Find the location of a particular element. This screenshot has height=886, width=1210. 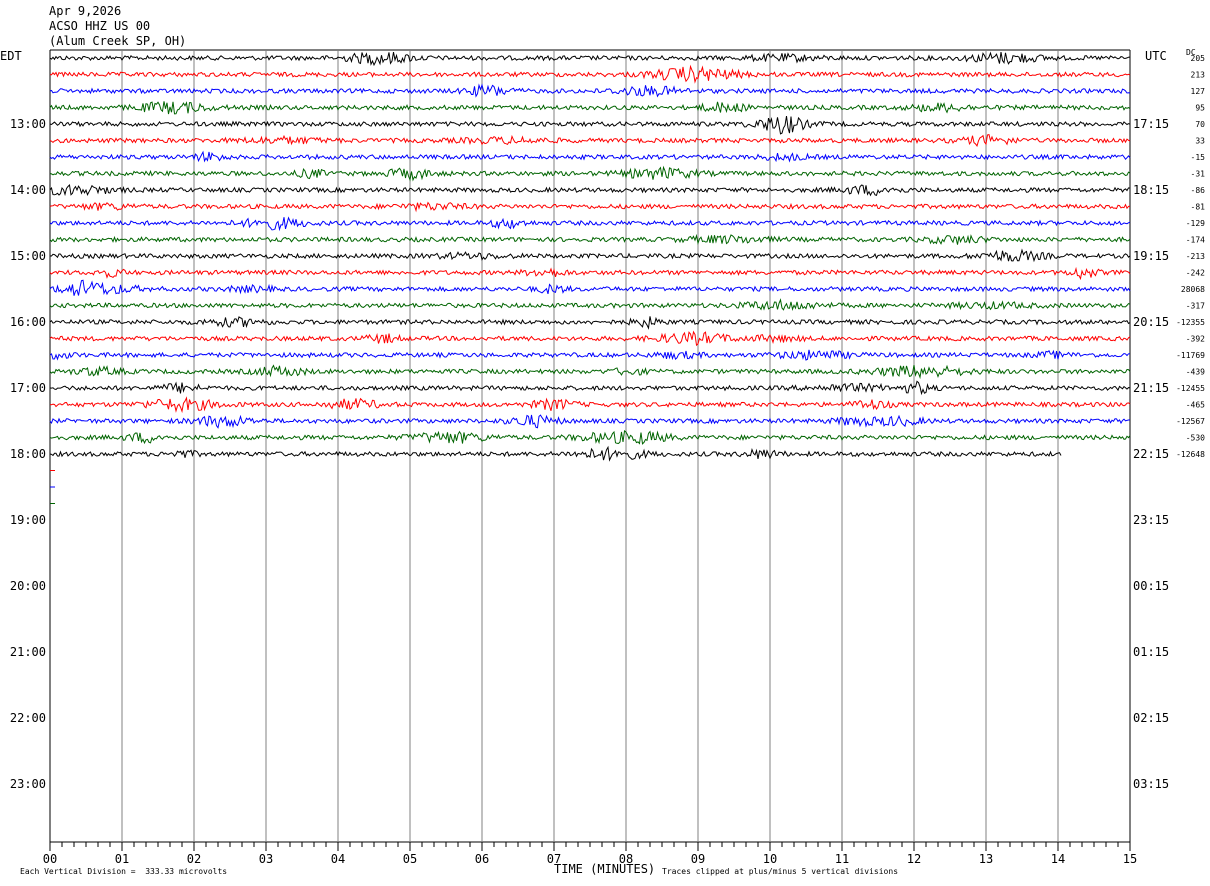

left-hour-label: 18:00 is located at coordinates (28, 454).